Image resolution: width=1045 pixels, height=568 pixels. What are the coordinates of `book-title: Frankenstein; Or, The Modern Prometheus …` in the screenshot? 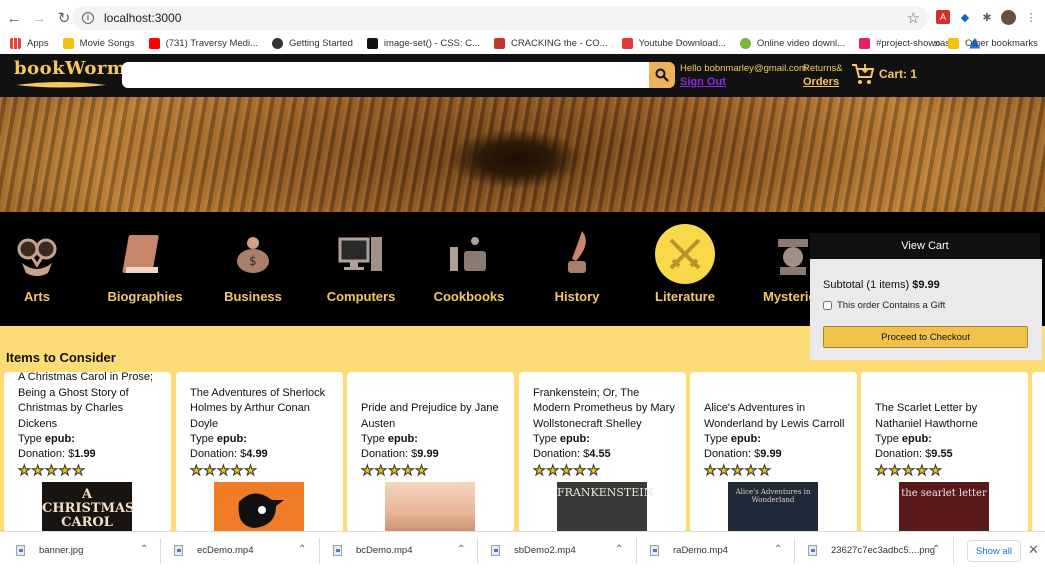 It's located at (604, 409).